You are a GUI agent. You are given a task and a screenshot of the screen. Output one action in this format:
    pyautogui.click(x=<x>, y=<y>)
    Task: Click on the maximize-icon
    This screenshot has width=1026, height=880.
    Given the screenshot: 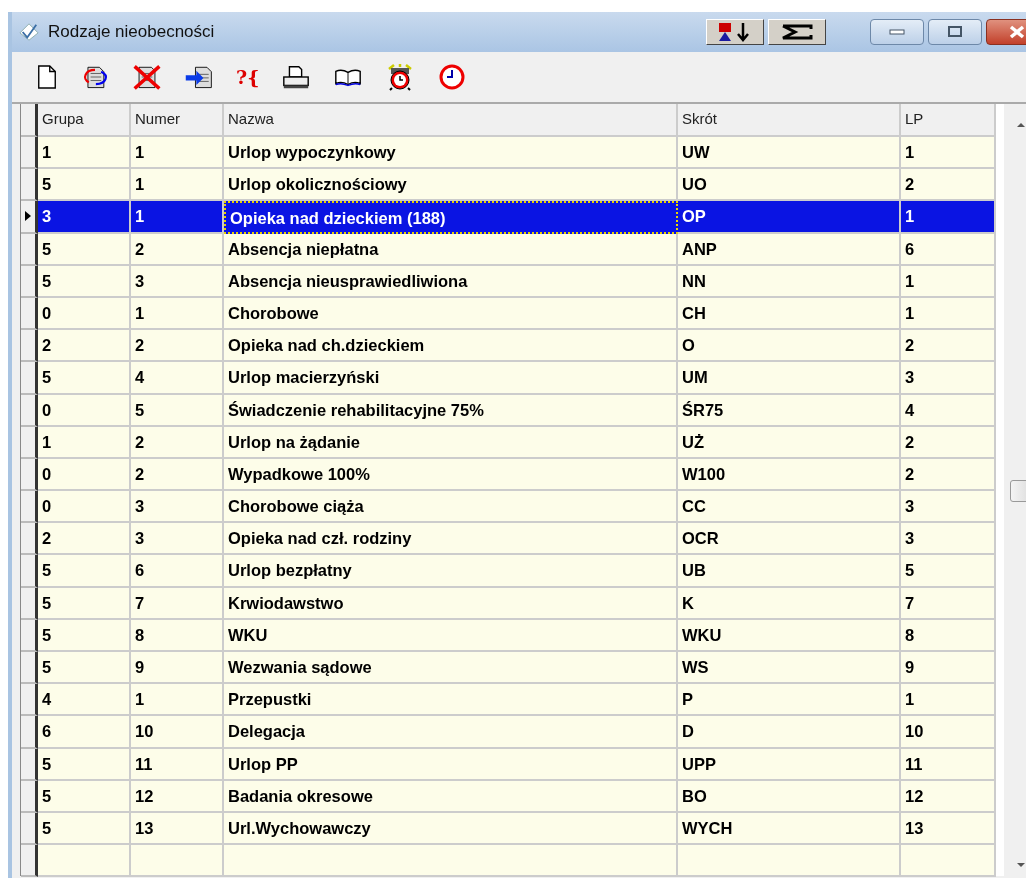 What is the action you would take?
    pyautogui.click(x=955, y=32)
    